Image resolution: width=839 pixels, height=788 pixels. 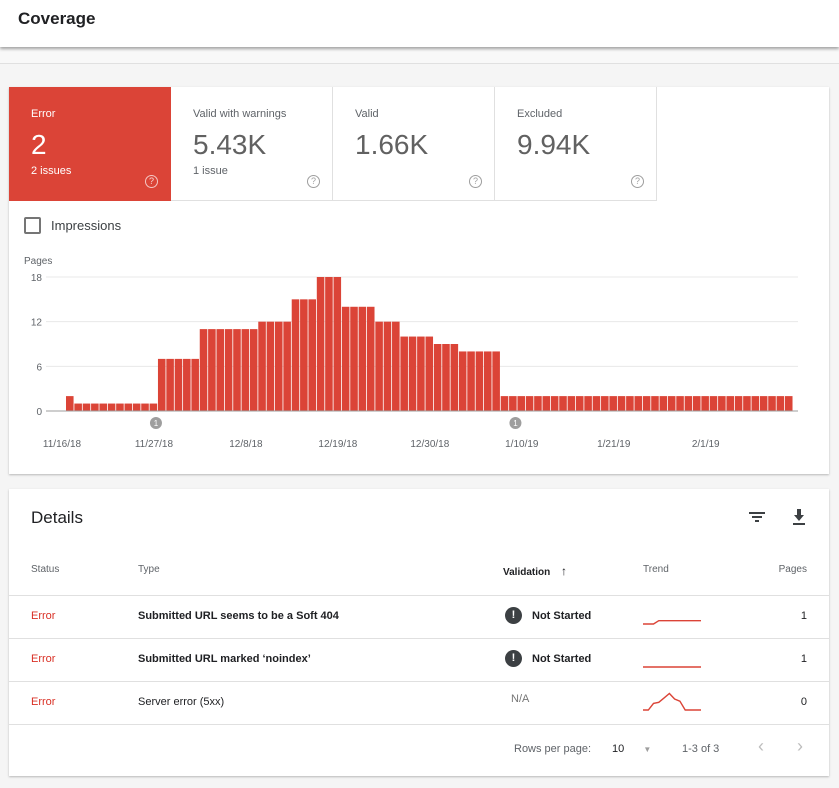 I want to click on impressions-toggle: Impressions, so click(x=72, y=225).